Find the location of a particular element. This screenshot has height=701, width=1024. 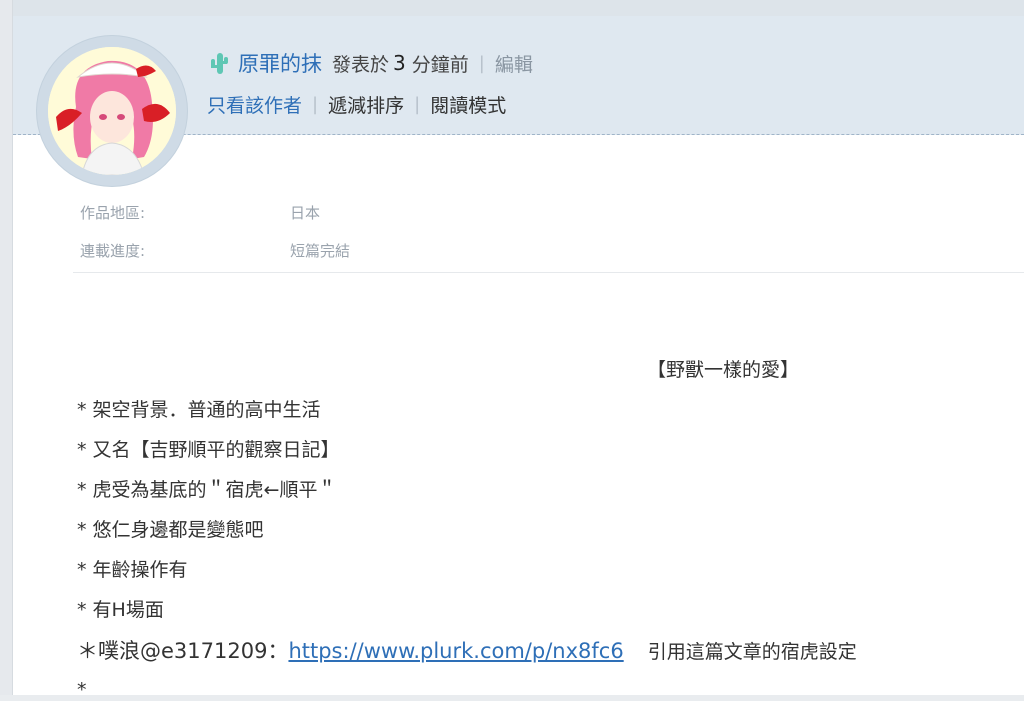

avatar-illustration is located at coordinates (112, 111).